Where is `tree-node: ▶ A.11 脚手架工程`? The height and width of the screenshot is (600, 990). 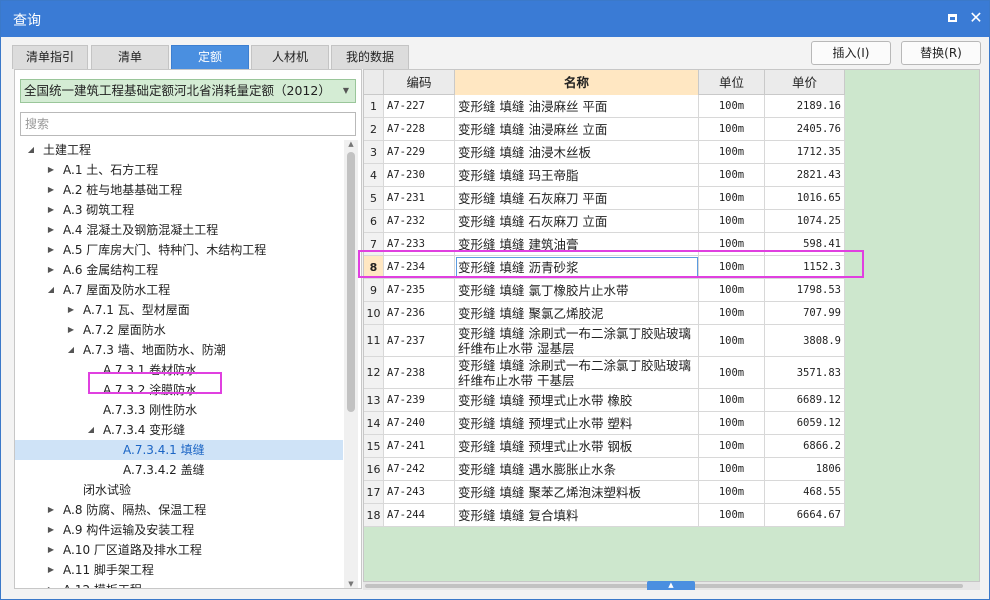 tree-node: ▶ A.11 脚手架工程 is located at coordinates (179, 570).